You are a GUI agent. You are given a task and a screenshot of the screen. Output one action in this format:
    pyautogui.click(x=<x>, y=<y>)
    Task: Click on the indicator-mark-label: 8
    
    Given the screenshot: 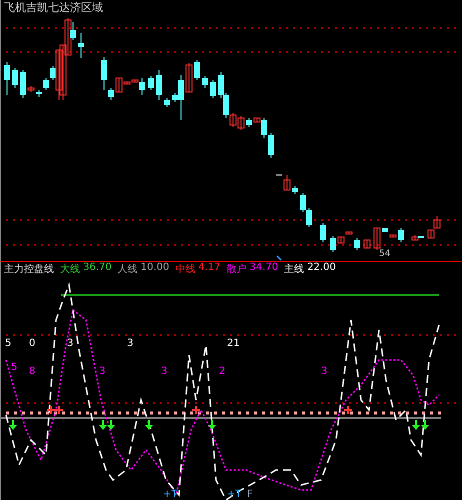 What is the action you would take?
    pyautogui.click(x=32, y=371)
    